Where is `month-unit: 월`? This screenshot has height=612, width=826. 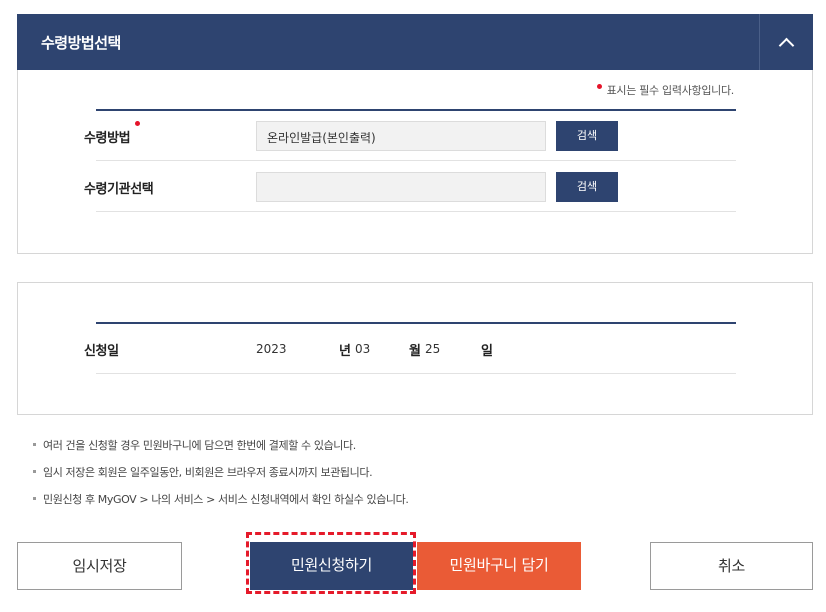 month-unit: 월 is located at coordinates (415, 351).